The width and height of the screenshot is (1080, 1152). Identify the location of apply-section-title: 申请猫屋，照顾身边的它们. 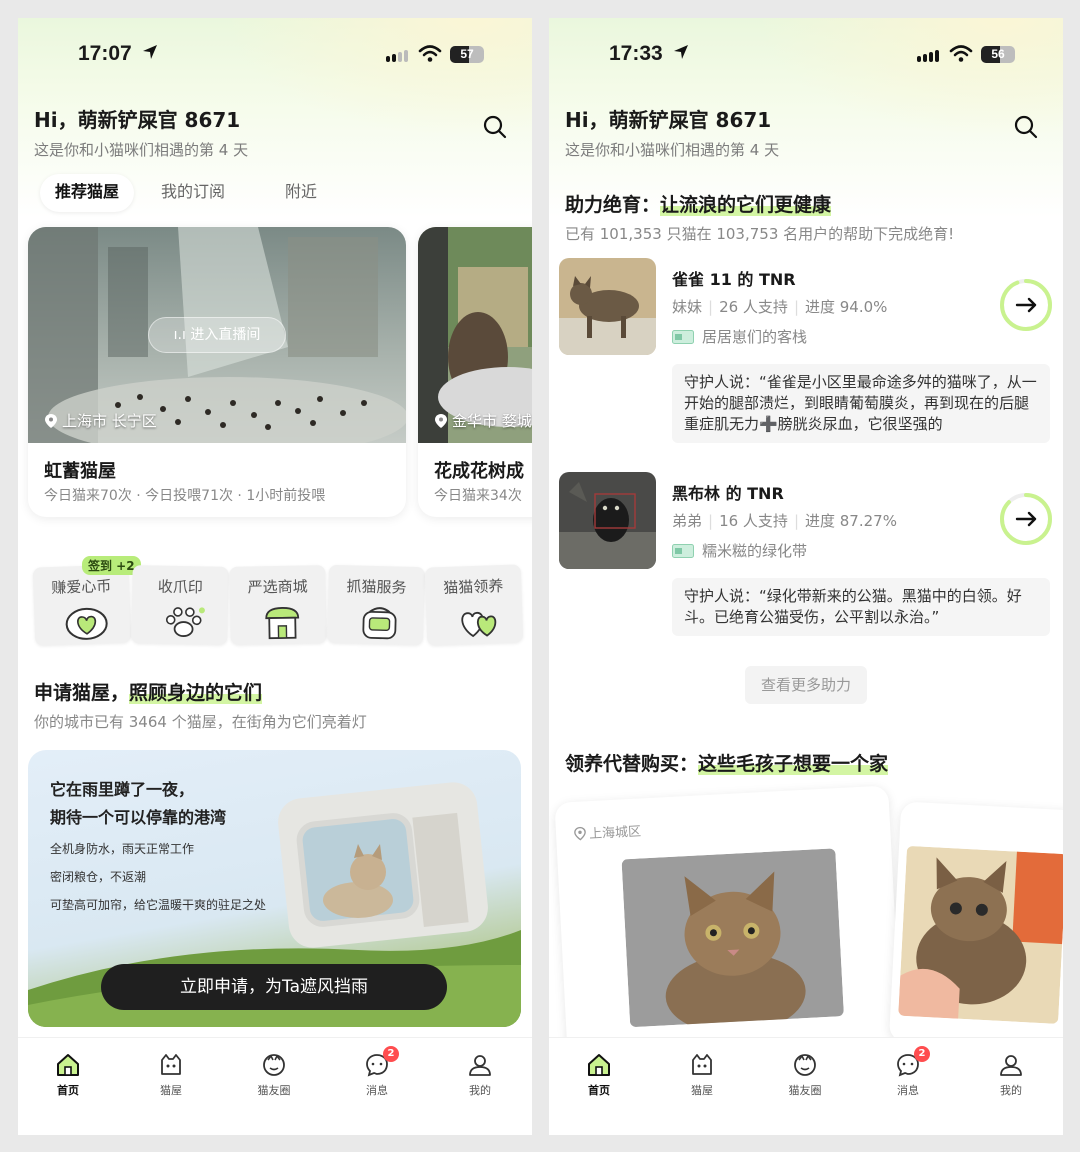
(148, 693).